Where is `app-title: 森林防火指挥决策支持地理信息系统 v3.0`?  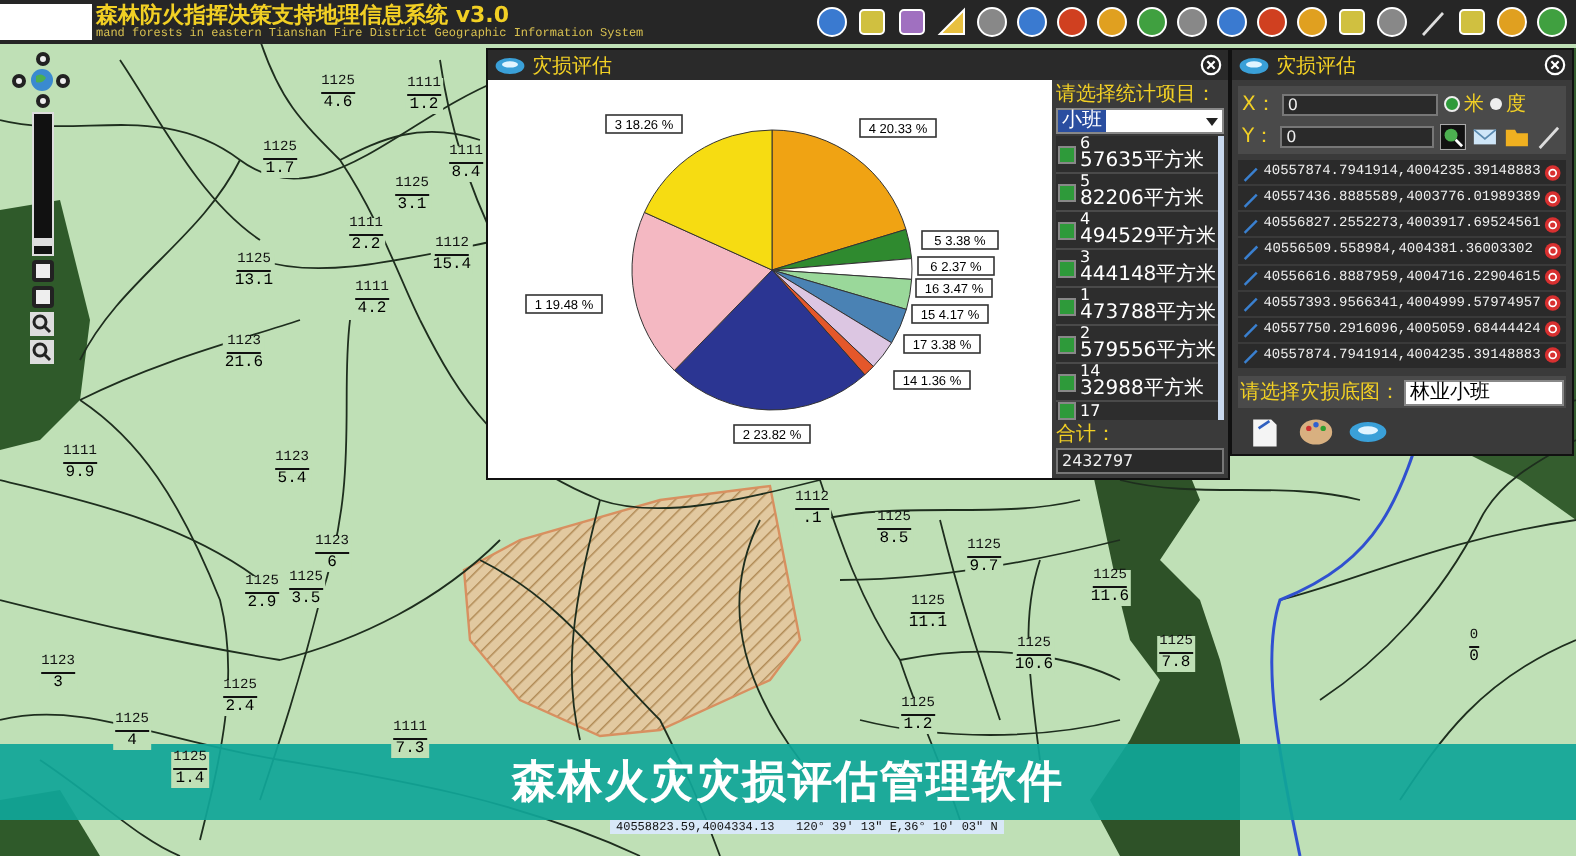 app-title: 森林防火指挥决策支持地理信息系统 v3.0 is located at coordinates (303, 15).